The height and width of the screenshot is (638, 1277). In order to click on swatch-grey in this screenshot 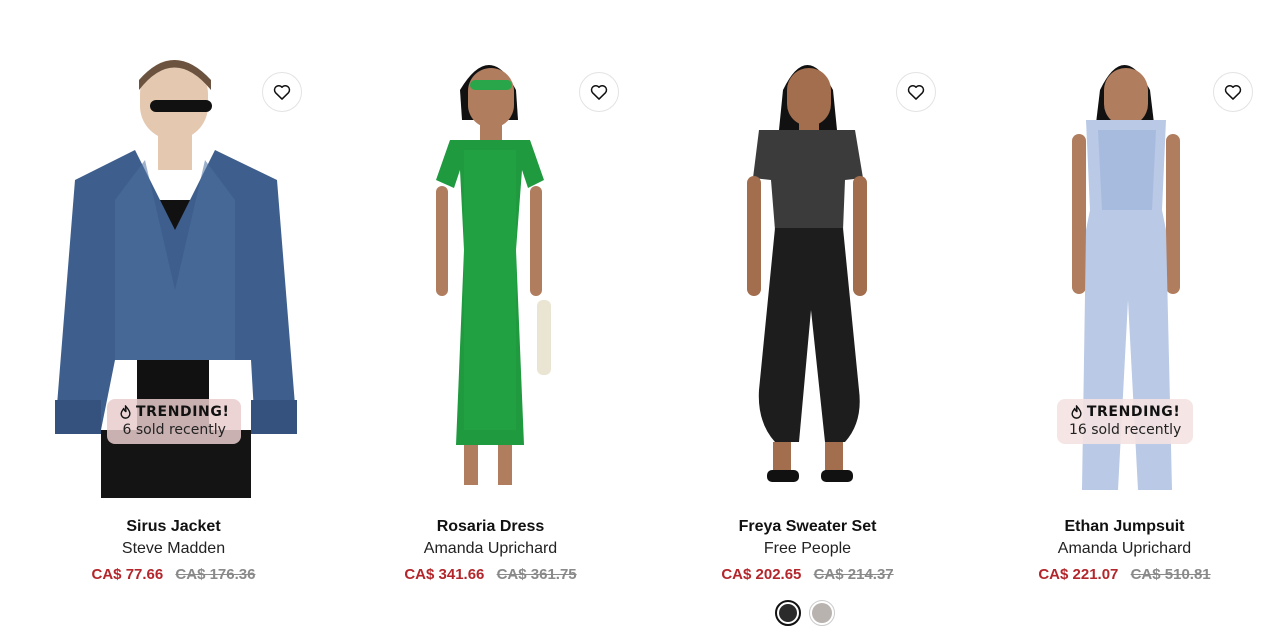, I will do `click(822, 613)`.